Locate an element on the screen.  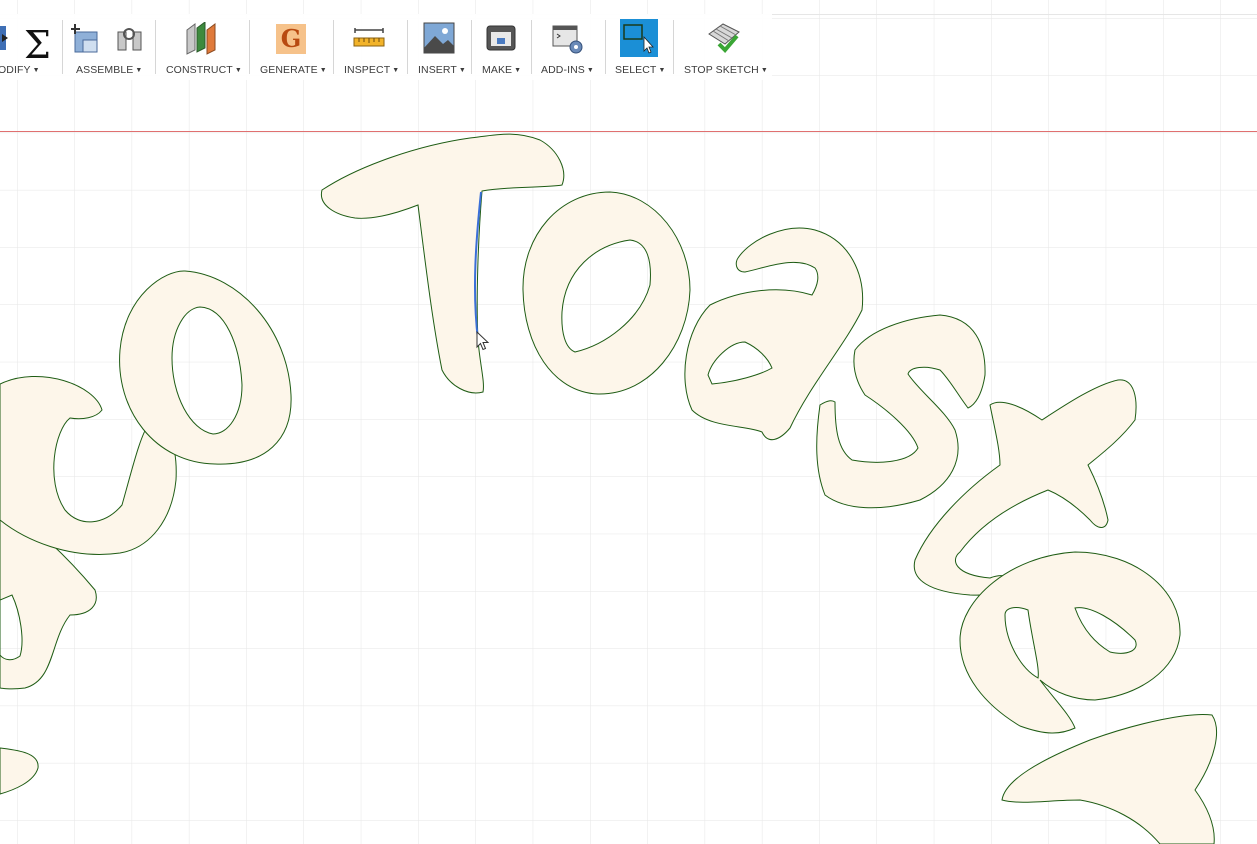
printer-icon is located at coordinates (501, 39).